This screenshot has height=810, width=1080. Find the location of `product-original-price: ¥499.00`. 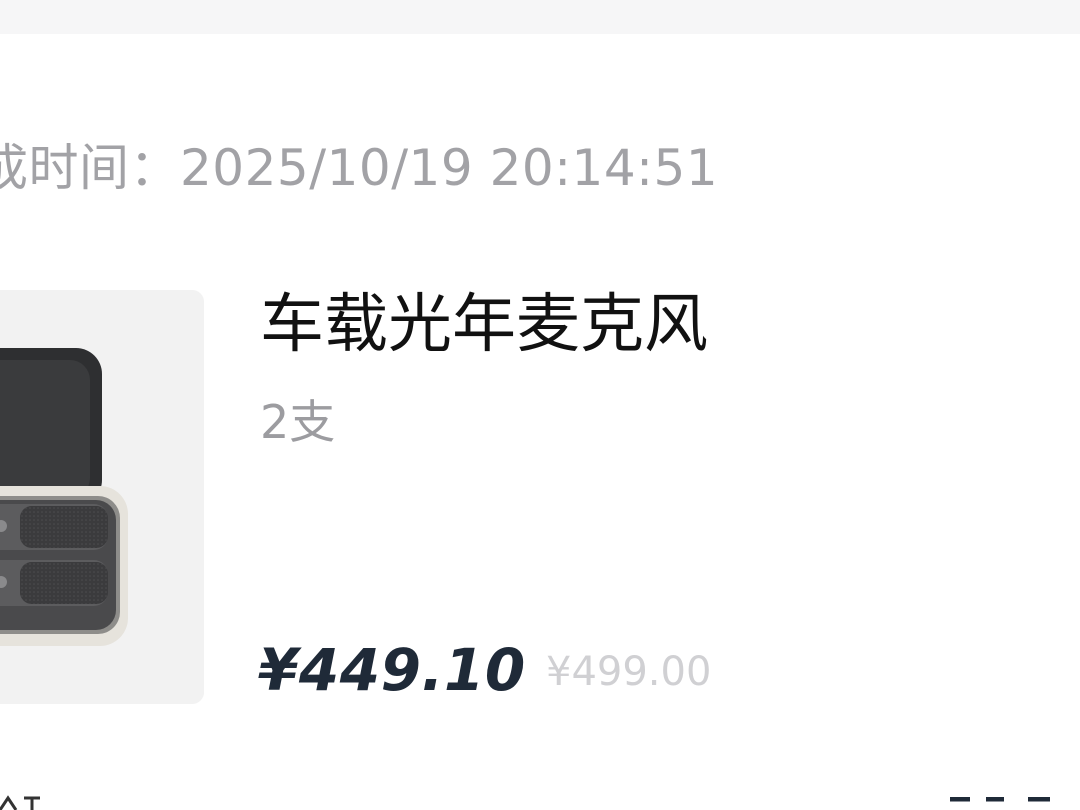

product-original-price: ¥499.00 is located at coordinates (629, 672).